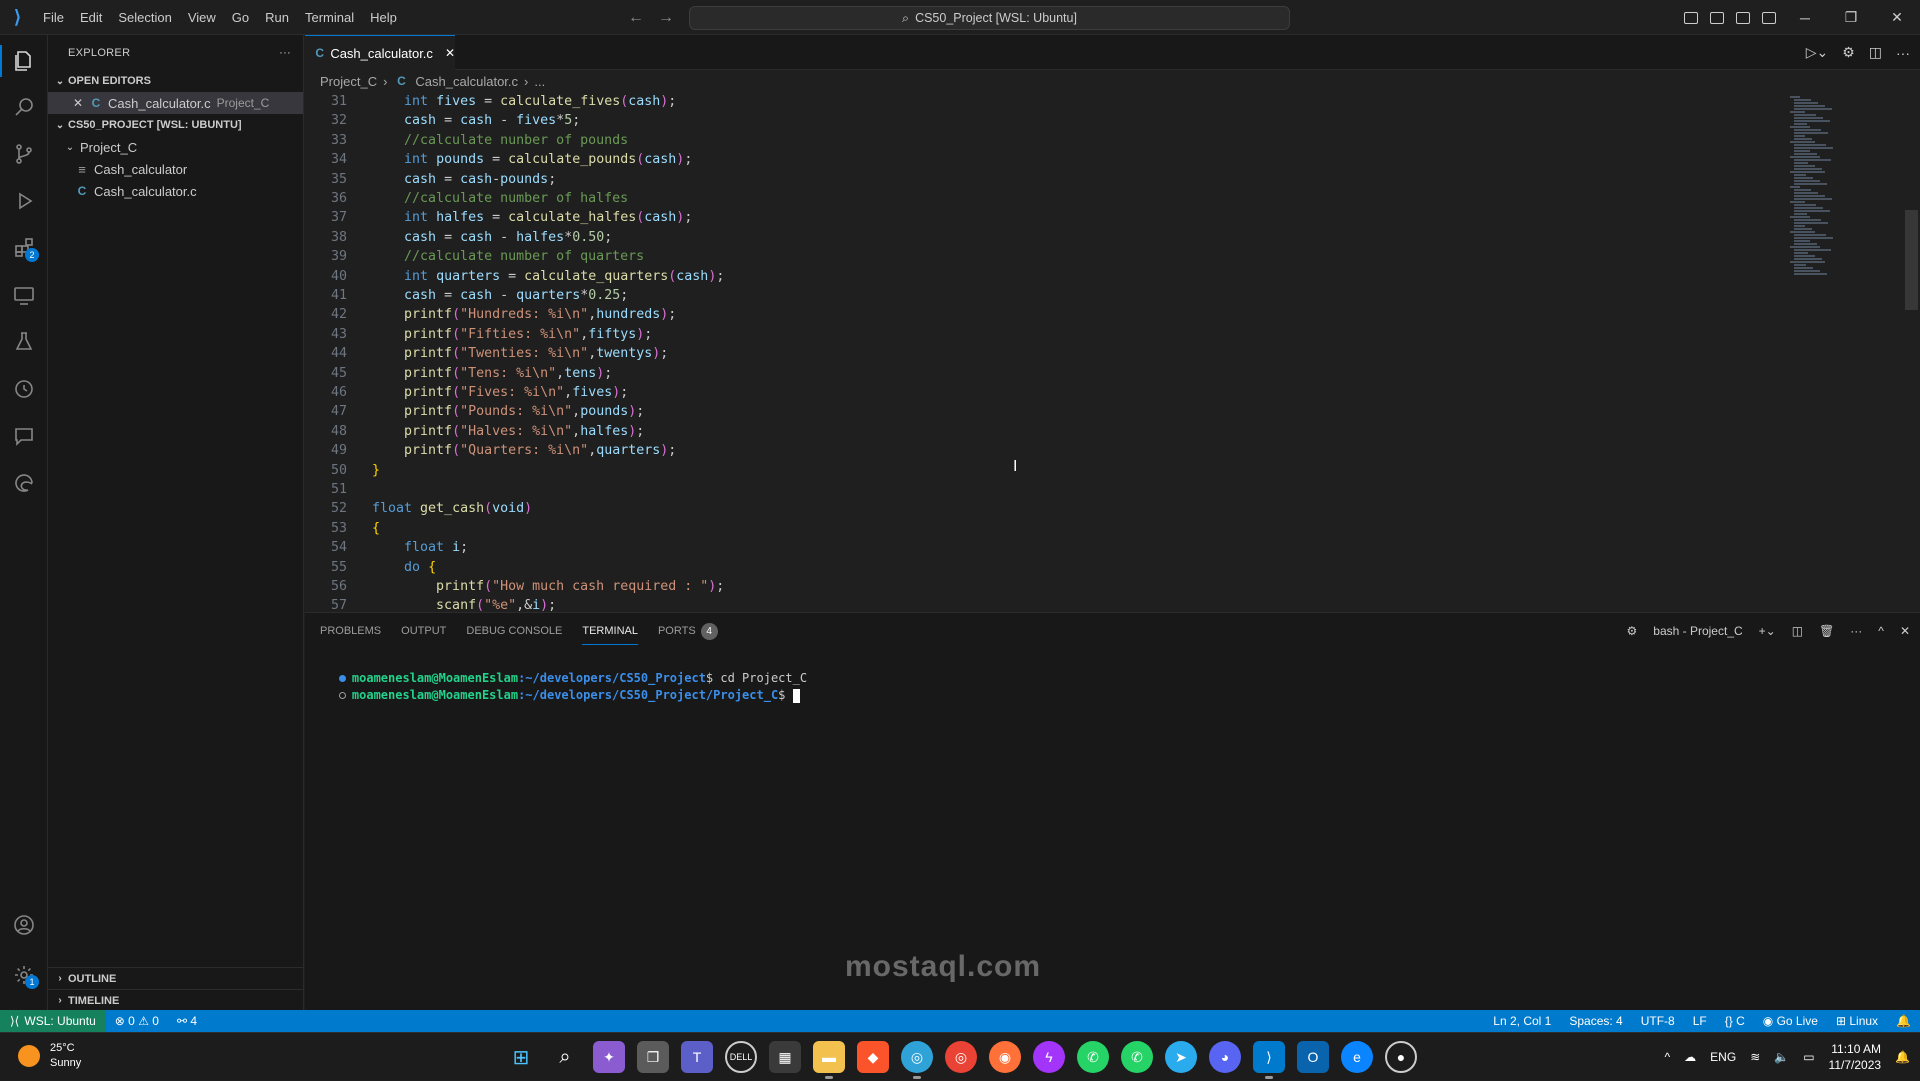 This screenshot has width=1920, height=1081. I want to click on code-line: 54 float i;, so click(1040, 547).